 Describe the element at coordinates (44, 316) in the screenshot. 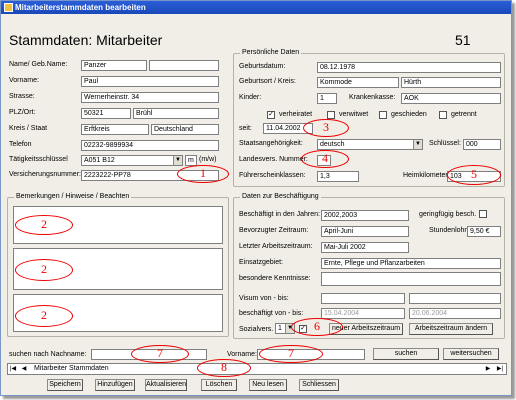

I see `annotation-2c: 2` at that location.